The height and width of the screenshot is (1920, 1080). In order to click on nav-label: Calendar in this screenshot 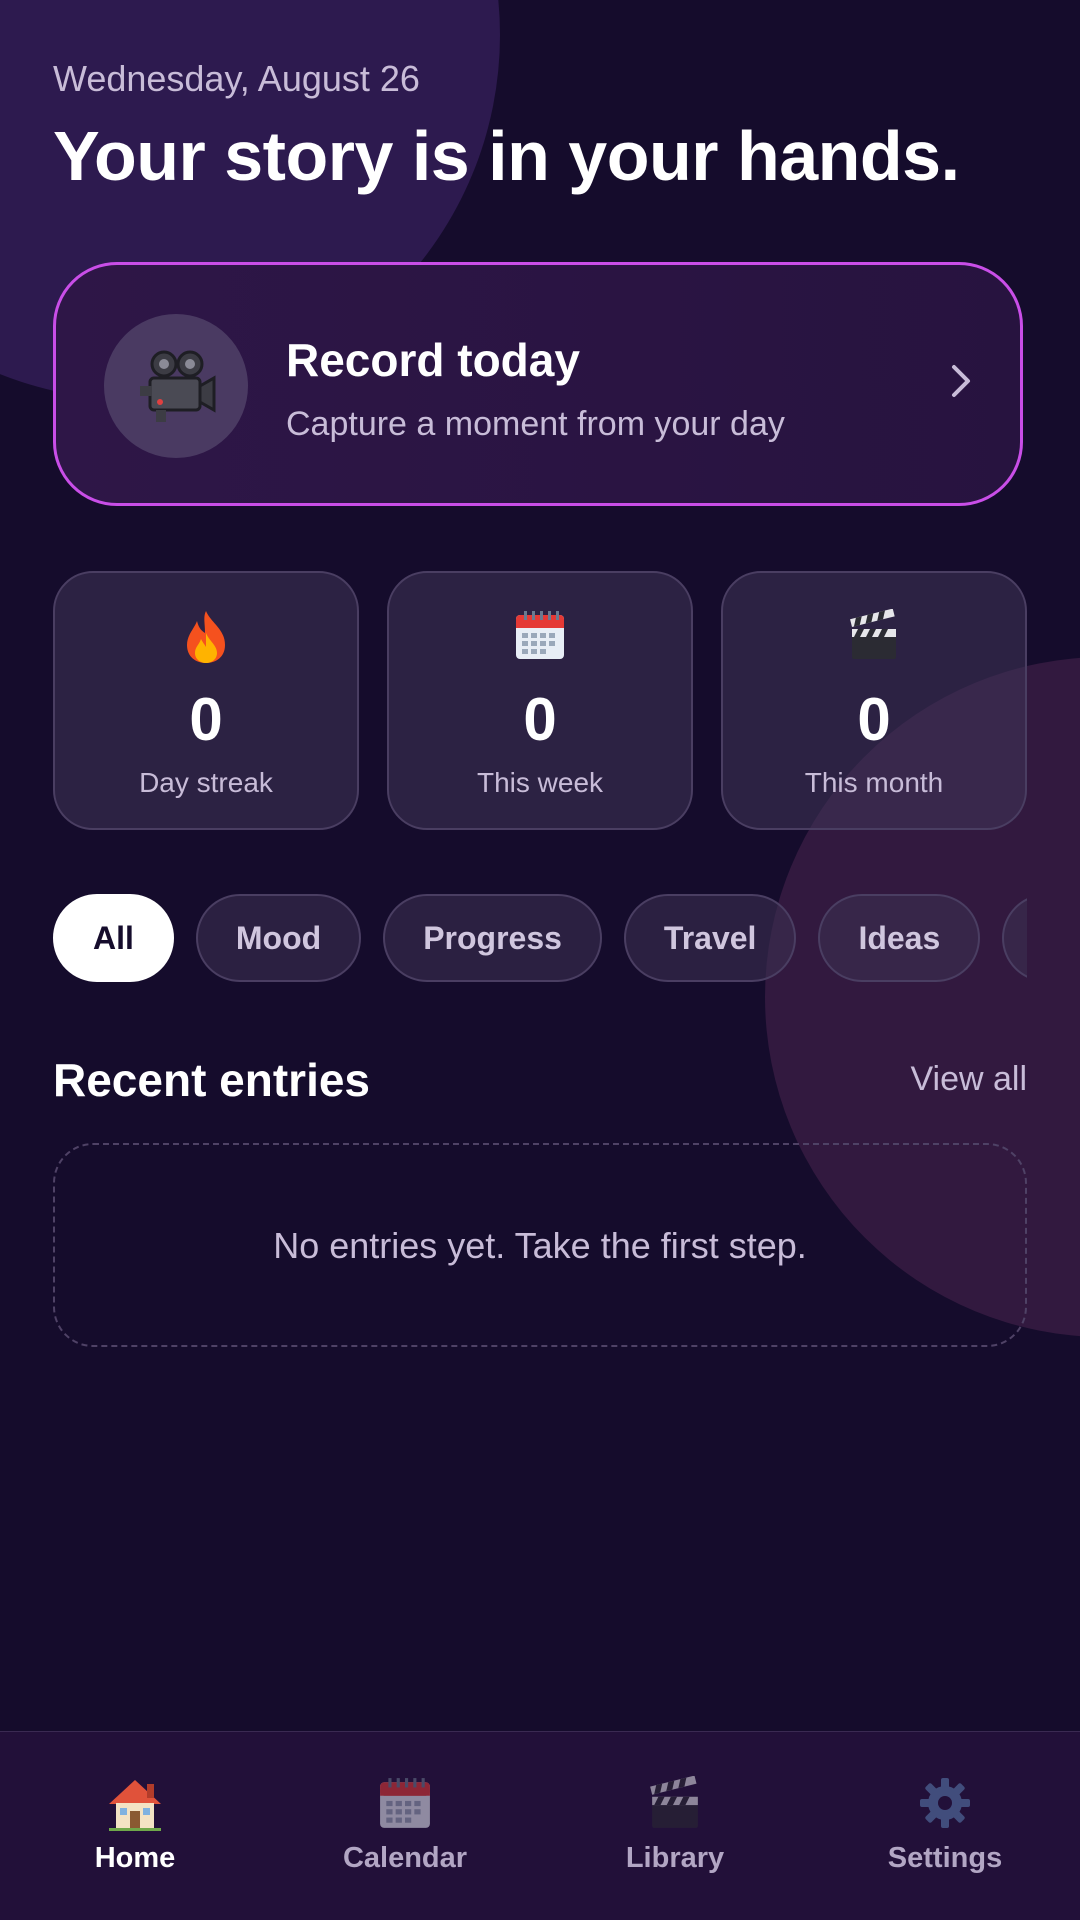, I will do `click(405, 1858)`.